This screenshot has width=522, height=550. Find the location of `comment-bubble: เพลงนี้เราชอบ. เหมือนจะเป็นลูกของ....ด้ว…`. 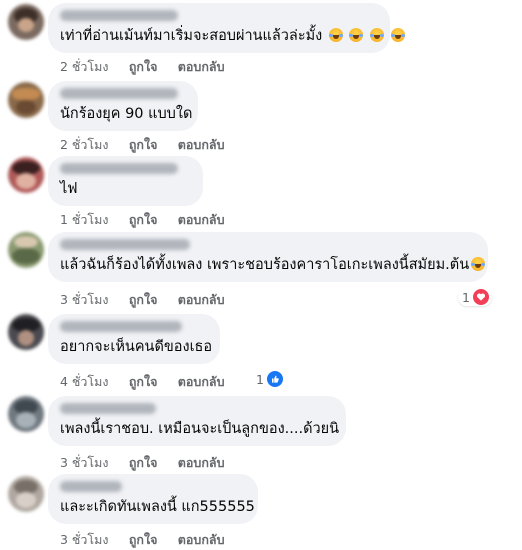

comment-bubble: เพลงนี้เราชอบ. เหมือนจะเป็นลูกของ....ด้ว… is located at coordinates (197, 421).